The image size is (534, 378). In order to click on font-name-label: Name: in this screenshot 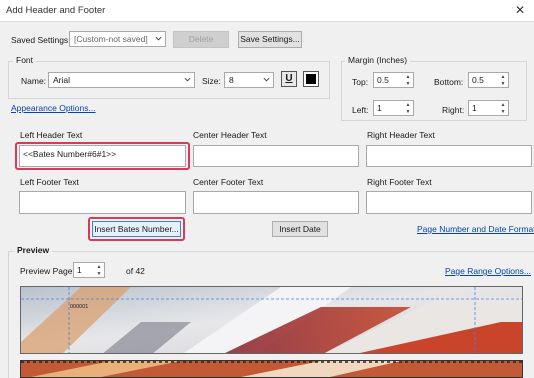, I will do `click(34, 81)`.